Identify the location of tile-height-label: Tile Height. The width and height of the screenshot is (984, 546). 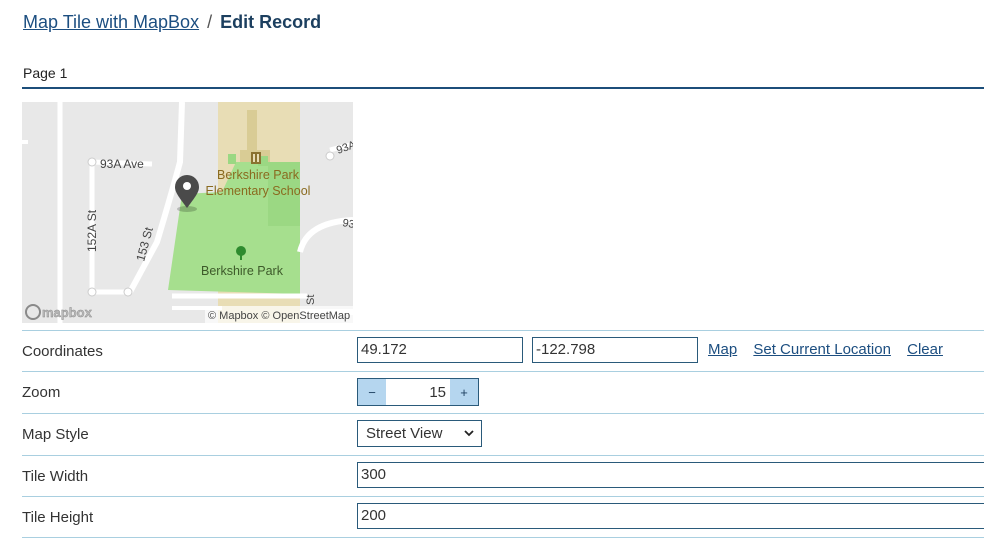
(58, 517).